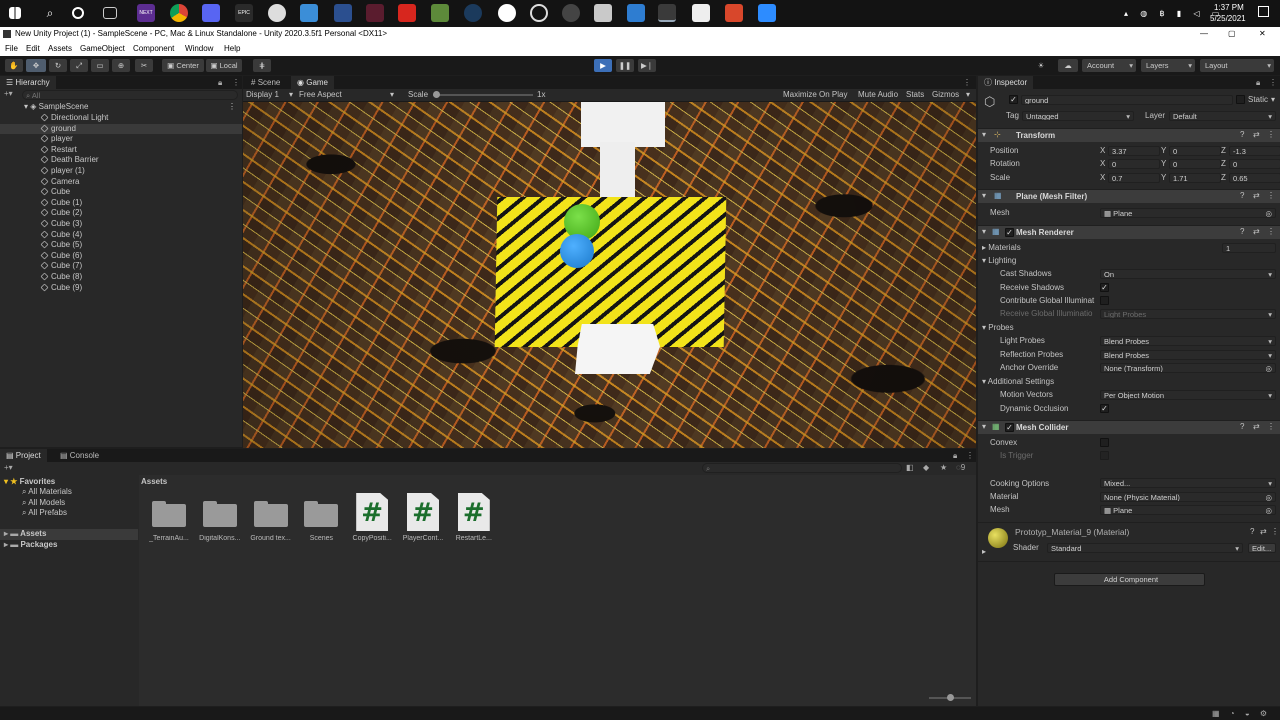 This screenshot has width=1280, height=720. Describe the element at coordinates (244, 13) in the screenshot. I see `epic-games-icon: EPIC` at that location.